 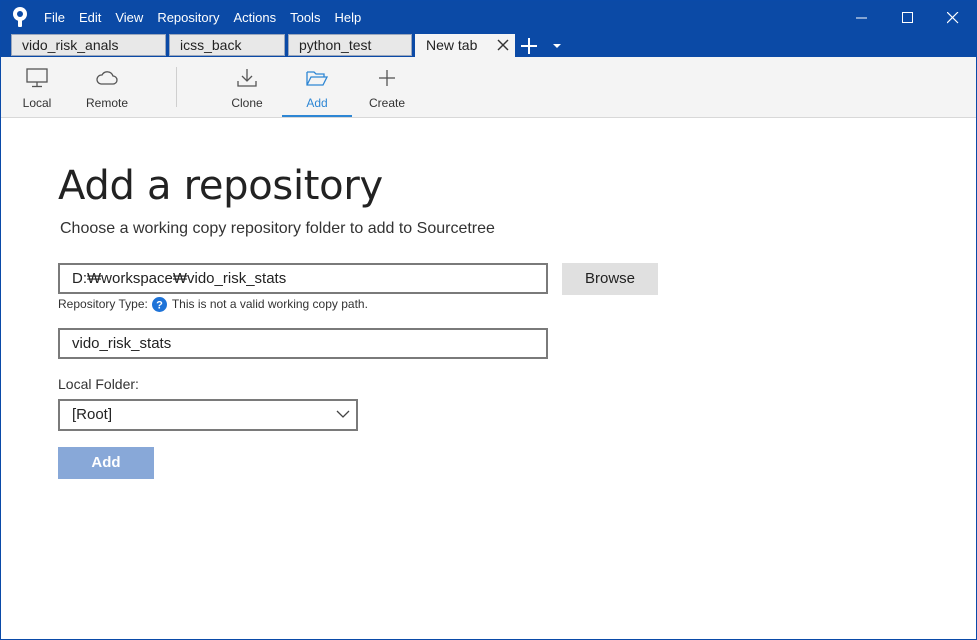 I want to click on working-copy-path-input: D:₩workspace₩vido_risk_stats, so click(x=303, y=278).